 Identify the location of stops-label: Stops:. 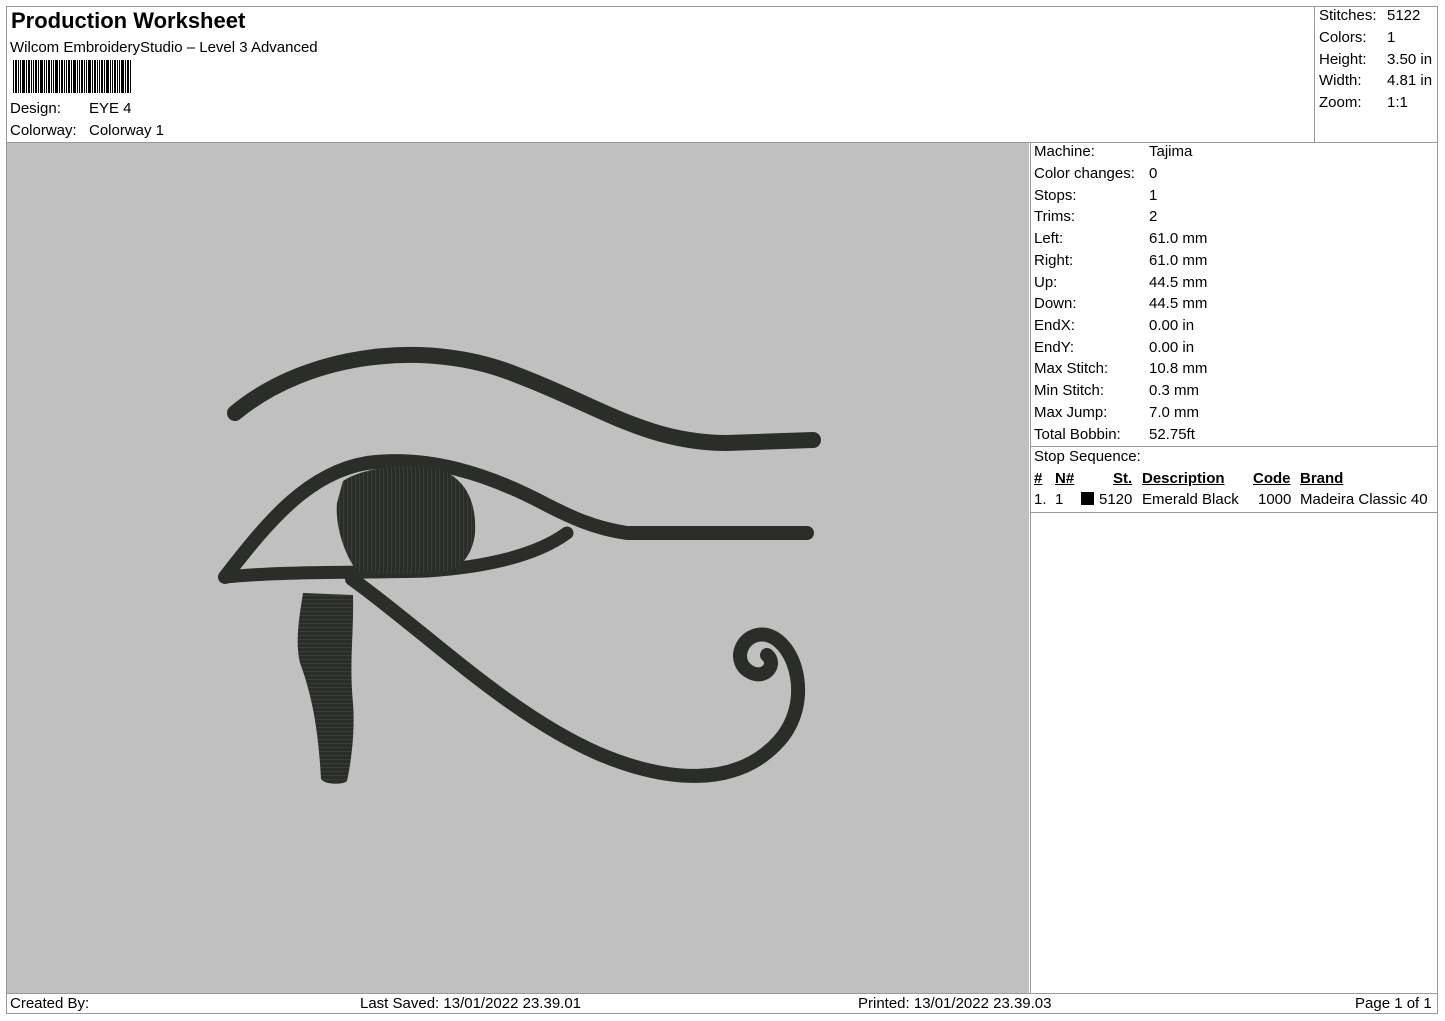
(1055, 195).